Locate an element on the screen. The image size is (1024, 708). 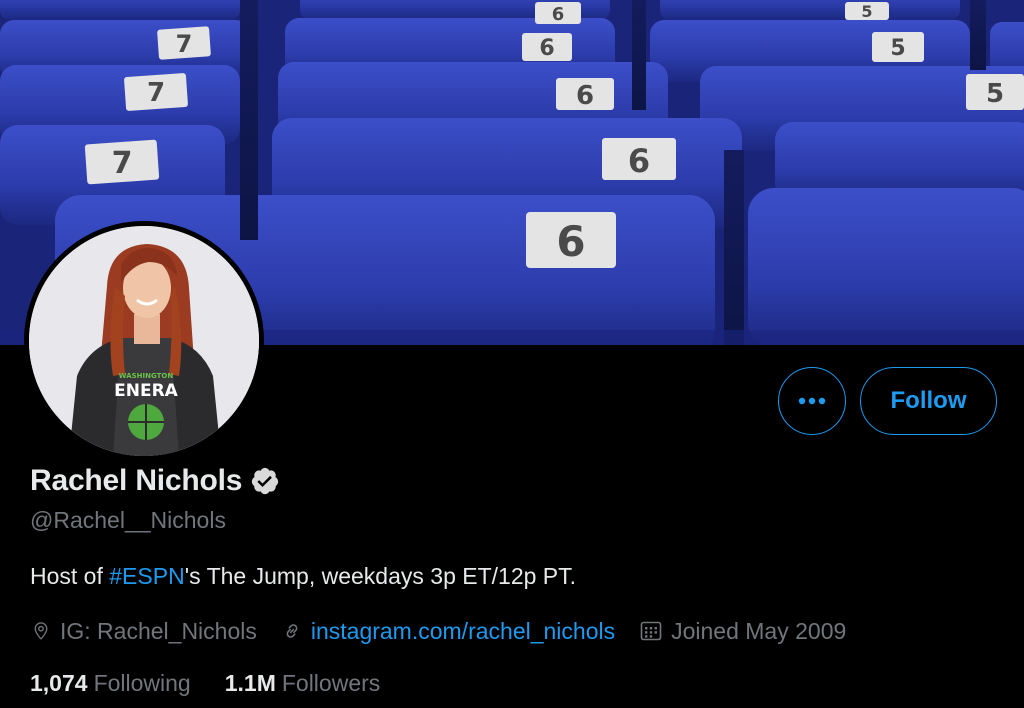
calendar-icon is located at coordinates (651, 631).